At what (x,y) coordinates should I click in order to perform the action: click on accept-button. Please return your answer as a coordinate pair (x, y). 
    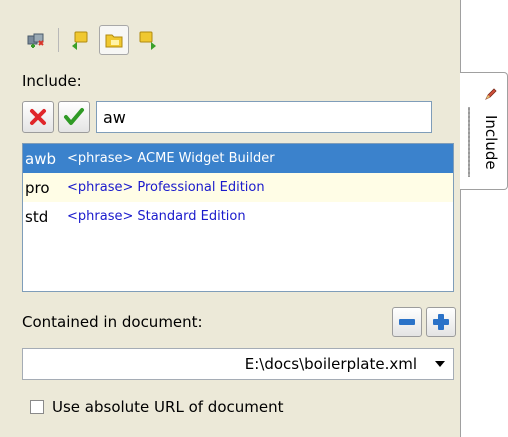
    Looking at the image, I should click on (74, 117).